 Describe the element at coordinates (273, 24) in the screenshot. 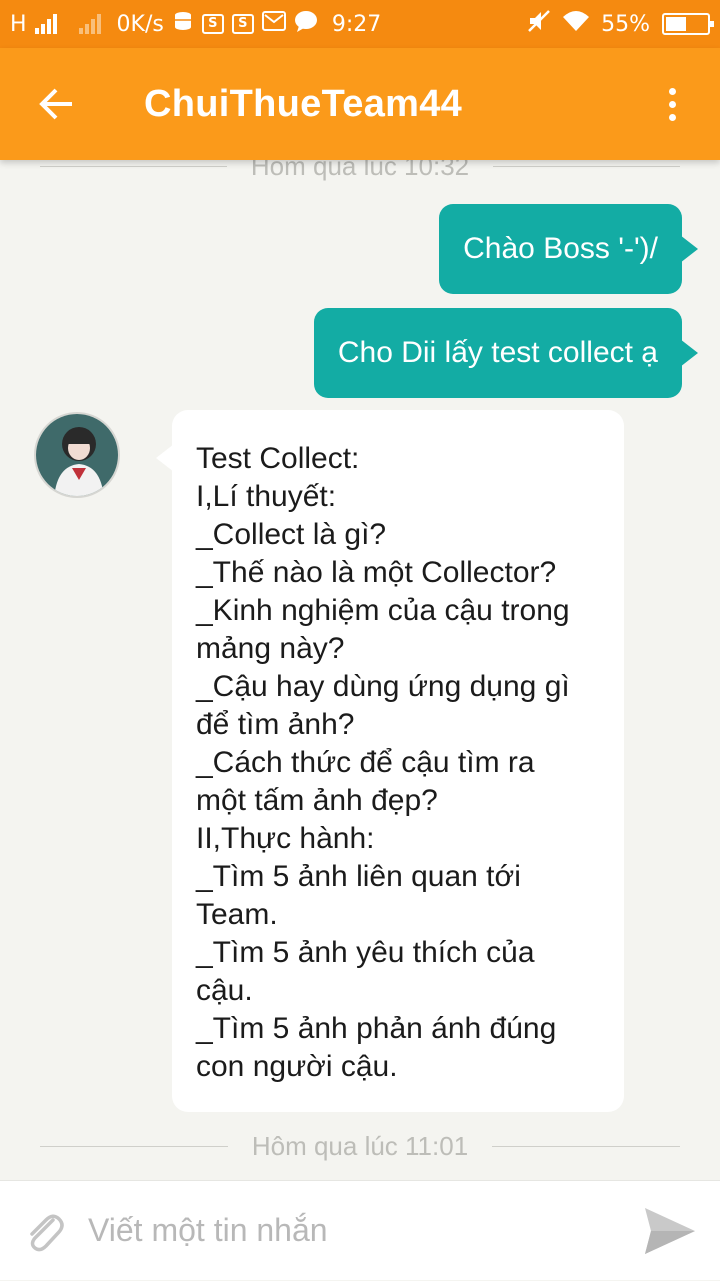

I see `mail-icon` at that location.